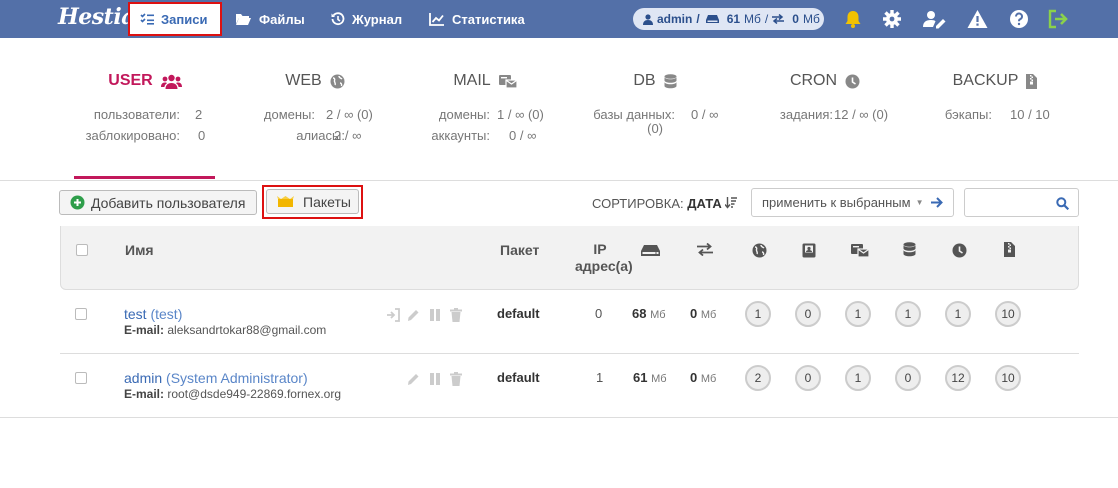 This screenshot has height=488, width=1118. Describe the element at coordinates (599, 313) in the screenshot. I see `row-ip-count: 0` at that location.